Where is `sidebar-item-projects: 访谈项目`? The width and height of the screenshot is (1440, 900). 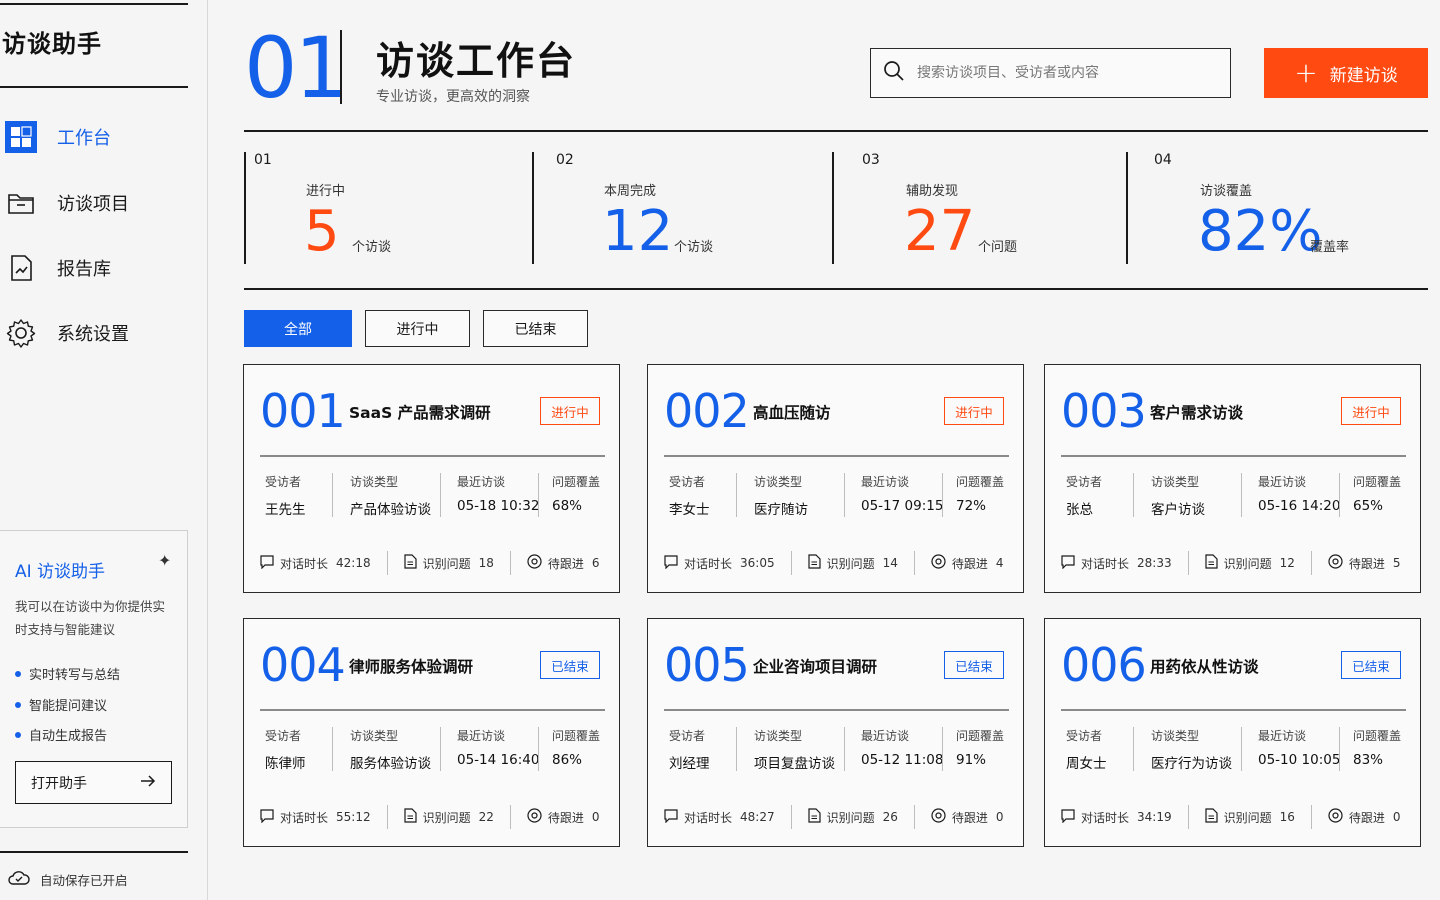
sidebar-item-projects: 访谈项目 is located at coordinates (94, 203).